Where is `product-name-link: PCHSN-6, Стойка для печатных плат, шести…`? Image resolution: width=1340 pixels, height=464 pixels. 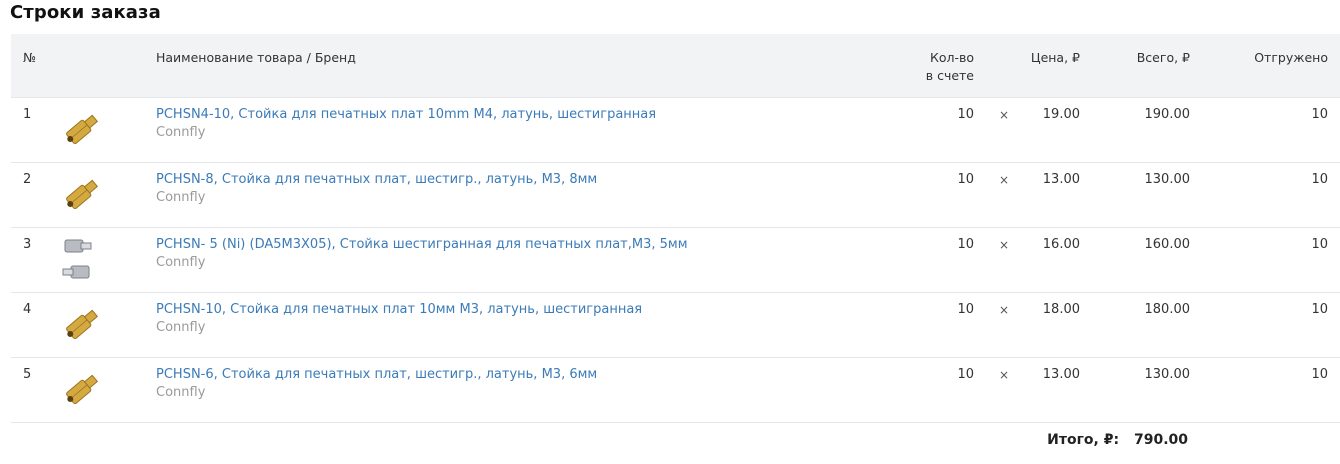 product-name-link: PCHSN-6, Стойка для печатных плат, шести… is located at coordinates (506, 375).